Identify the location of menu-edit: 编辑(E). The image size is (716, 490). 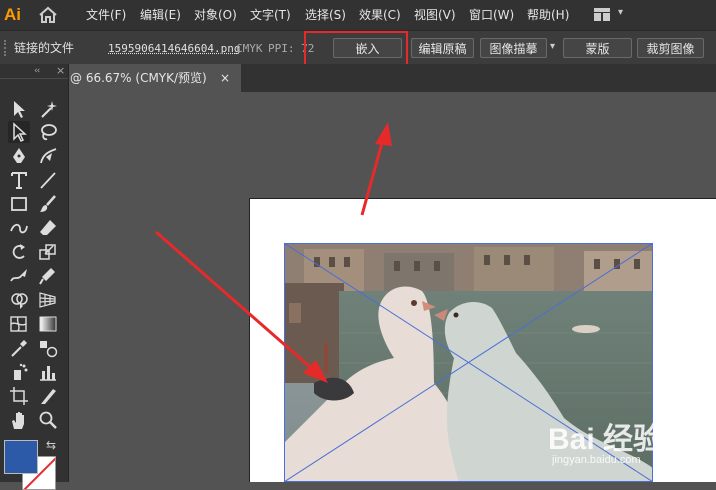
(160, 15).